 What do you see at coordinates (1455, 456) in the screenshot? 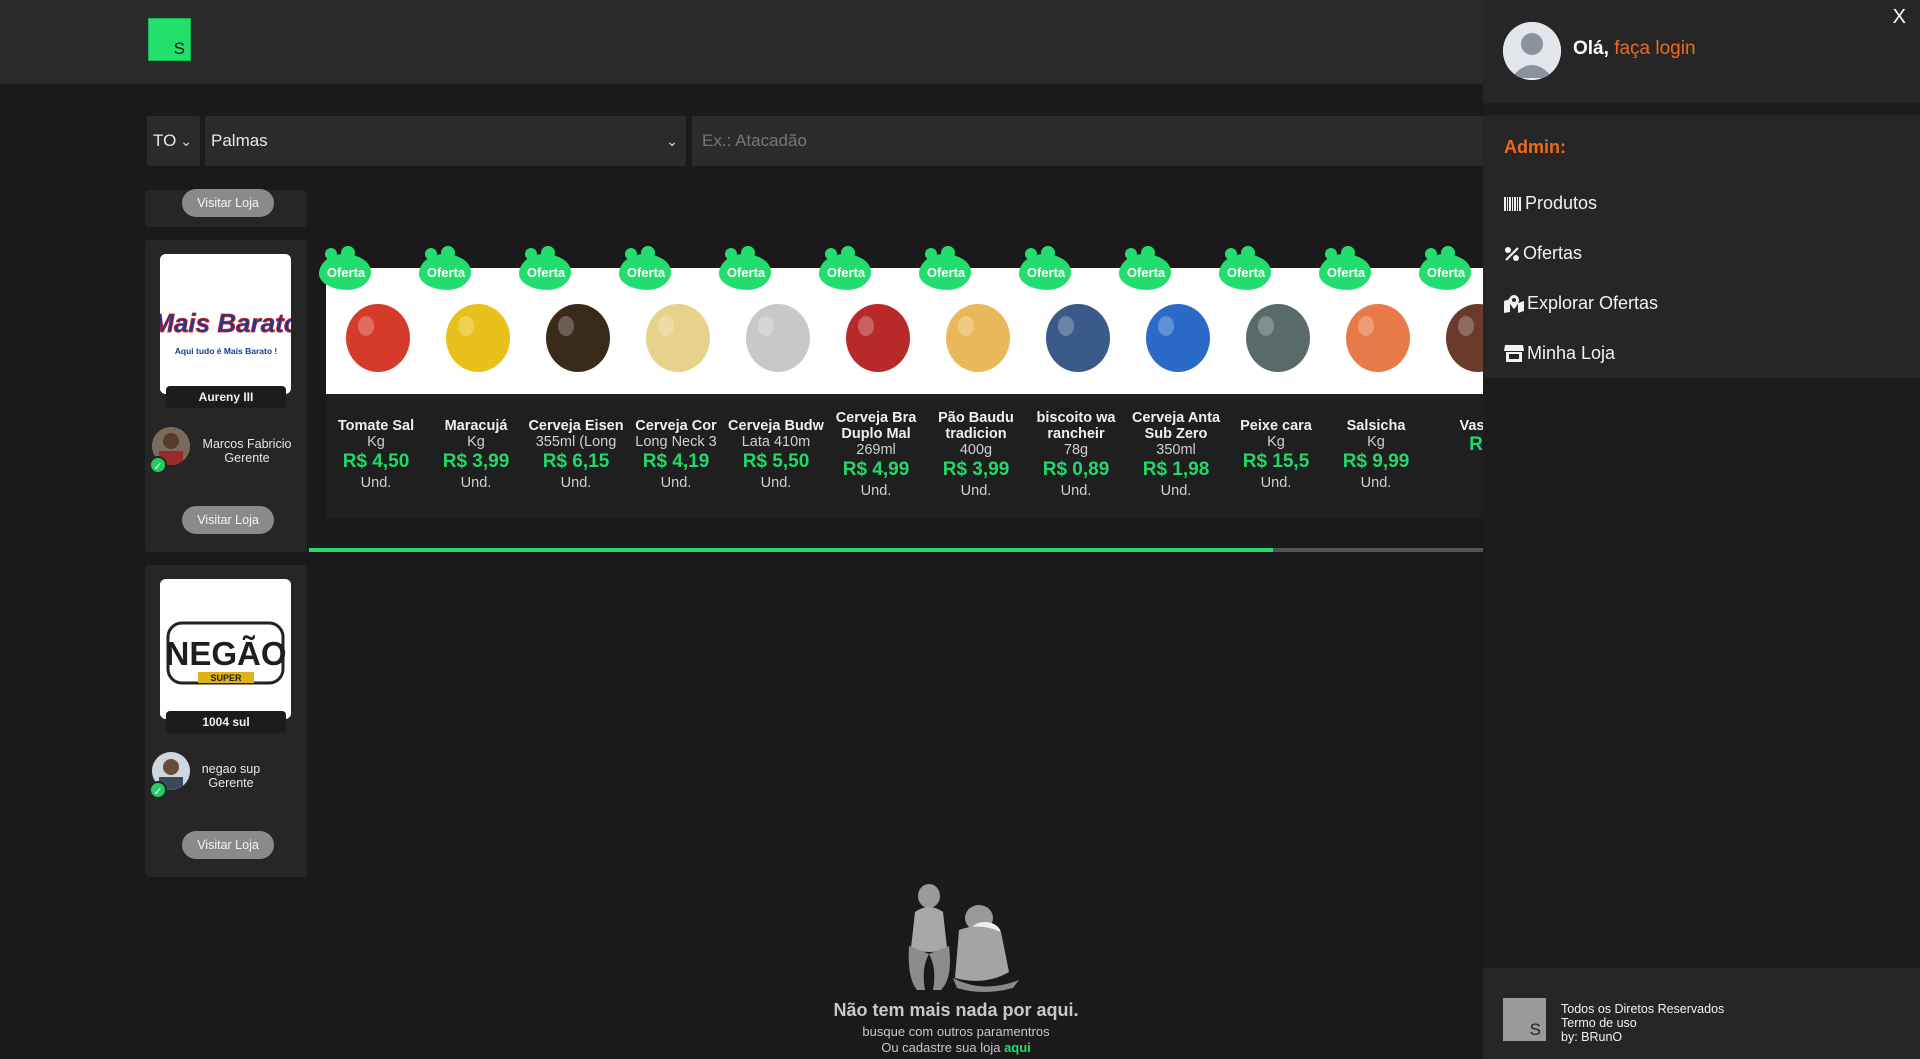
I see `product-info: Vass R` at bounding box center [1455, 456].